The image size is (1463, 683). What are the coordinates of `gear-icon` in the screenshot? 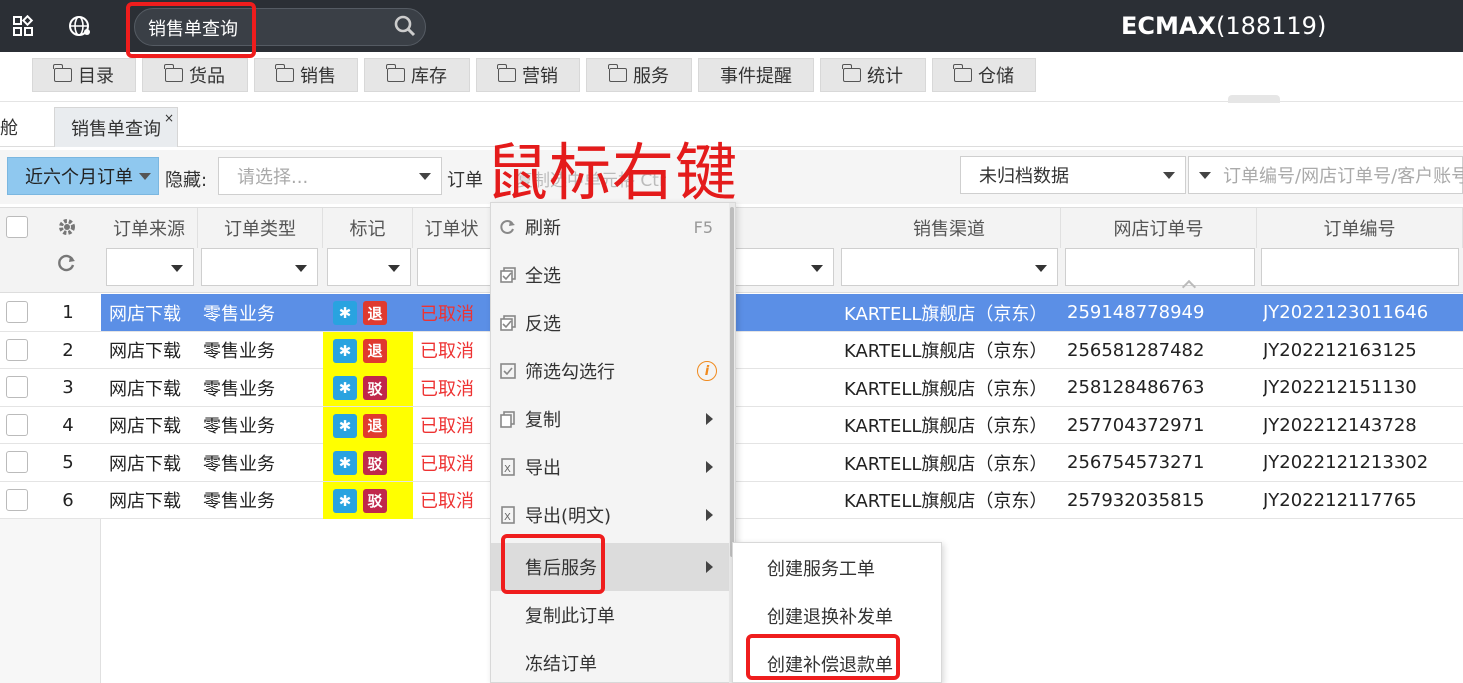 It's located at (67, 229).